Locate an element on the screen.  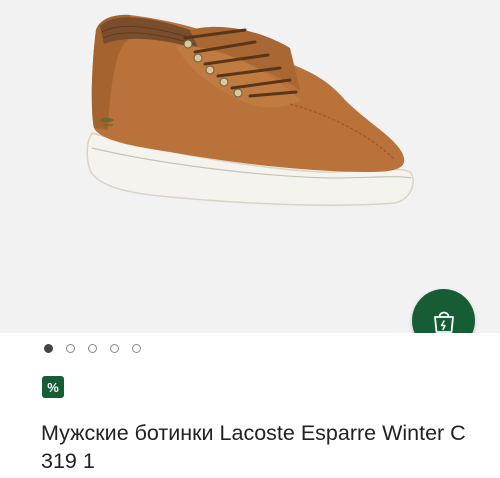
discount-badge: % is located at coordinates (53, 387).